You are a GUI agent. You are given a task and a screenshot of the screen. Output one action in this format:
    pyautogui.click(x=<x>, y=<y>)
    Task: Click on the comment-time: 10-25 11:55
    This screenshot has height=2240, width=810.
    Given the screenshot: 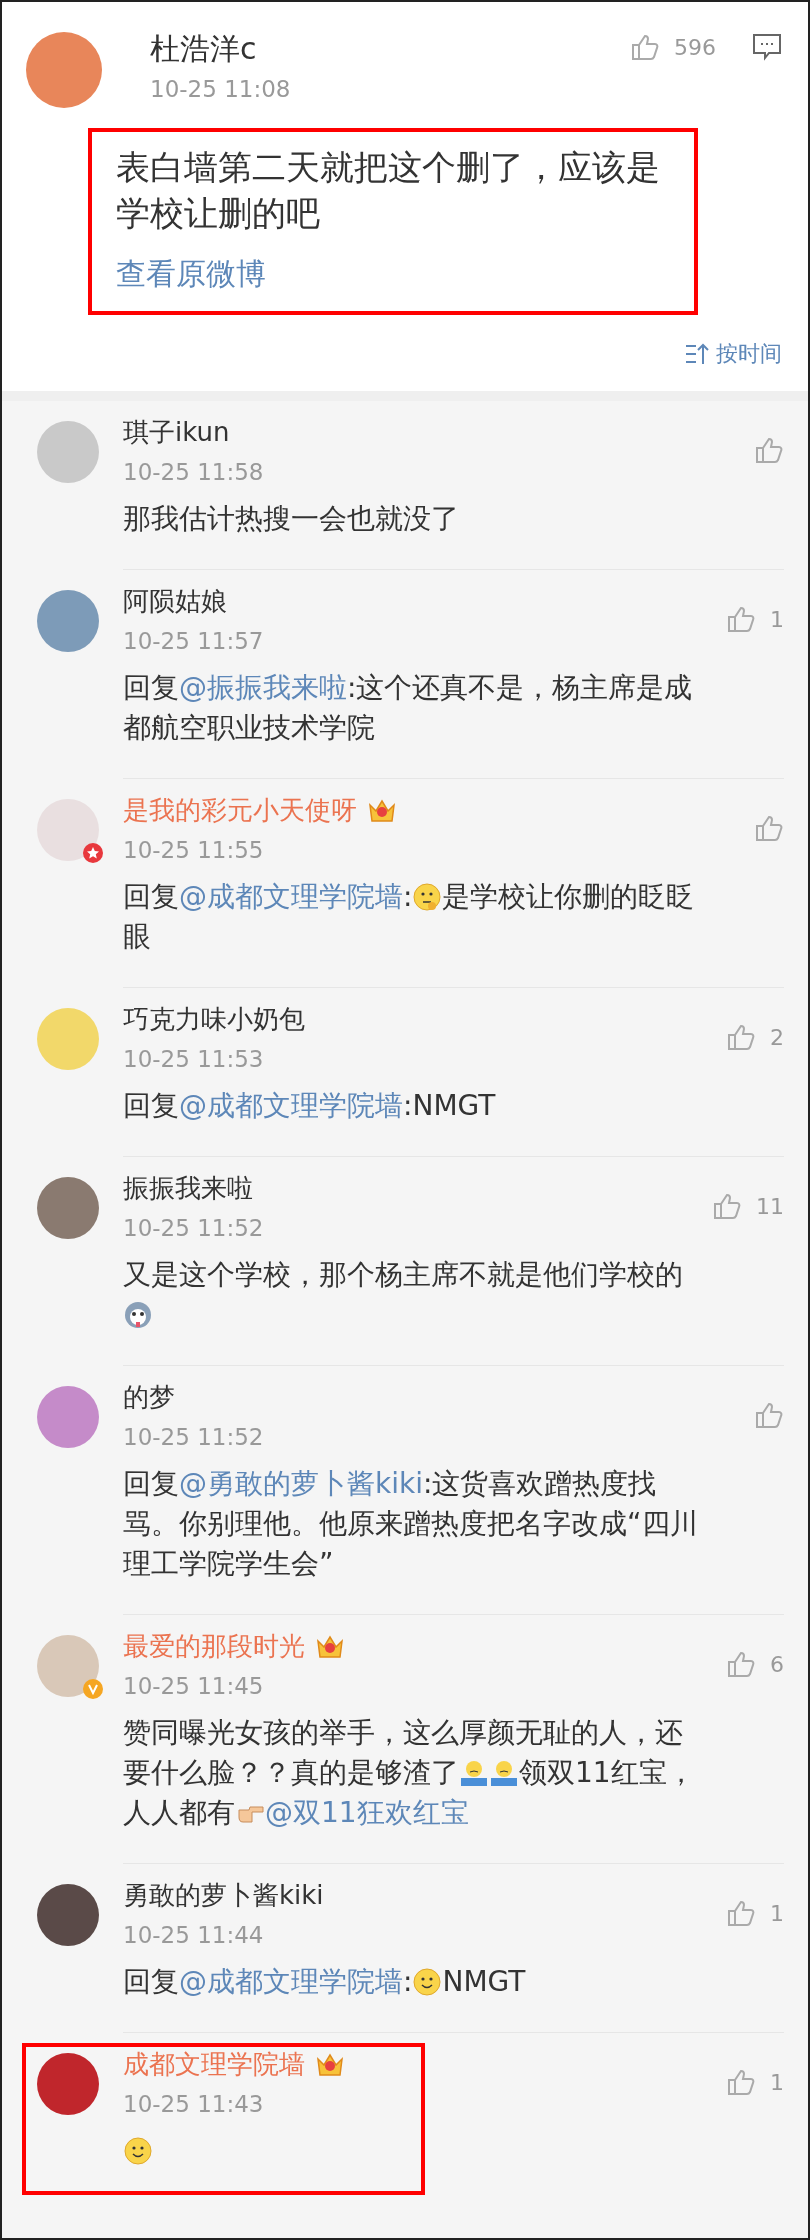 What is the action you would take?
    pyautogui.click(x=194, y=850)
    